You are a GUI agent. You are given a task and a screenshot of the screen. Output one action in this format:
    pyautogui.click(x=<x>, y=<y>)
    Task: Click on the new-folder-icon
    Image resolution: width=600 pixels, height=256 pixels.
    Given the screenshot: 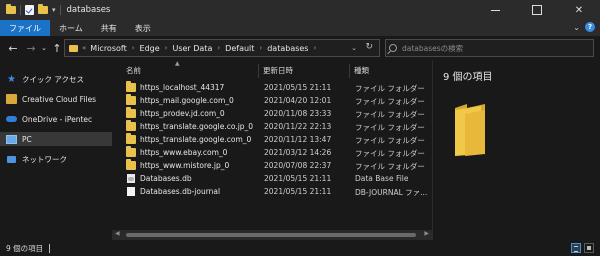 What is the action you would take?
    pyautogui.click(x=43, y=9)
    